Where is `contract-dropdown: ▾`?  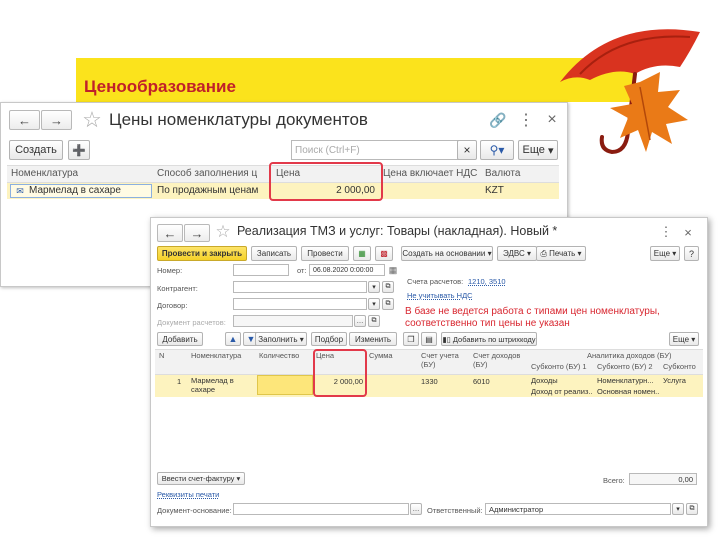 contract-dropdown: ▾ is located at coordinates (374, 304).